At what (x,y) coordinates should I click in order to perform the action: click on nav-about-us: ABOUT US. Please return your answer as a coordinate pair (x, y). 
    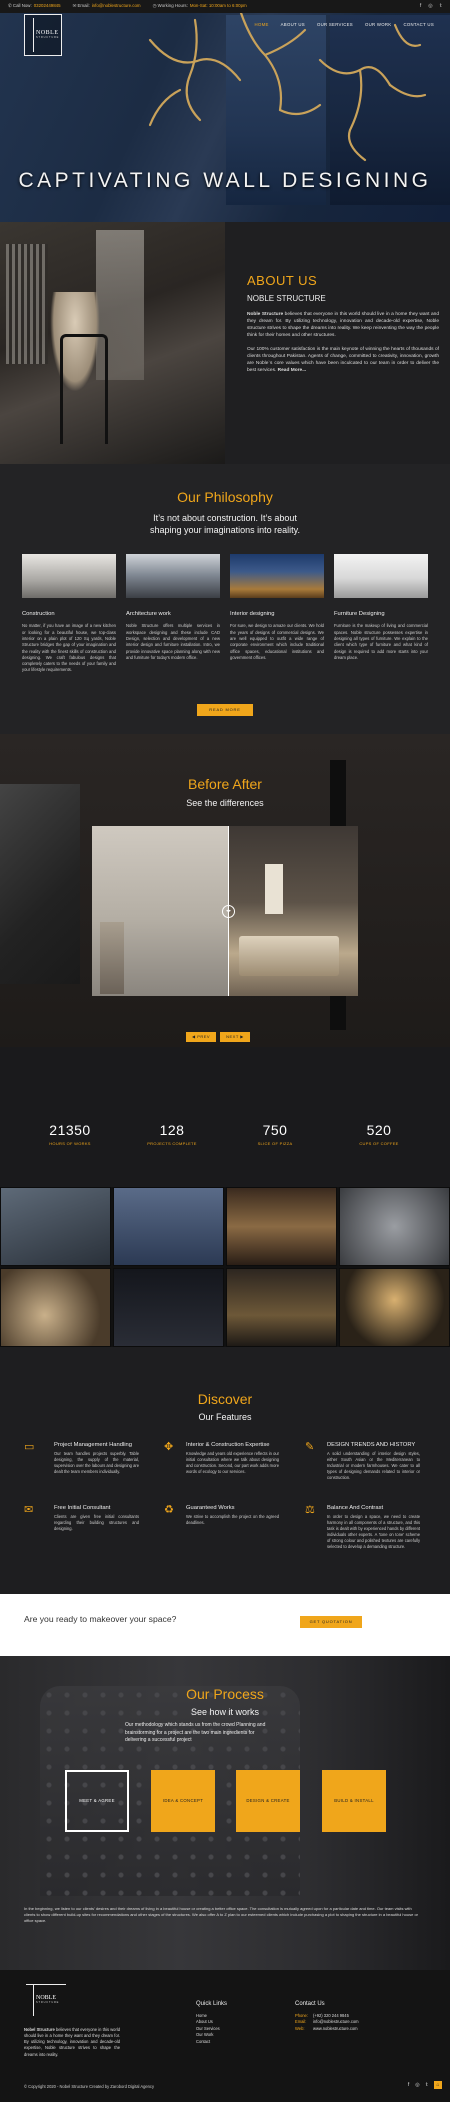
    Looking at the image, I should click on (293, 25).